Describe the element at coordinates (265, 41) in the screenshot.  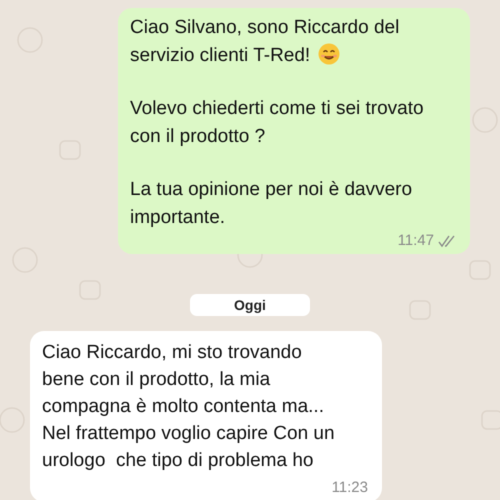
I see `message-text: Ciao Silvano, sono Riccardo del servizio clienti T-Red!` at that location.